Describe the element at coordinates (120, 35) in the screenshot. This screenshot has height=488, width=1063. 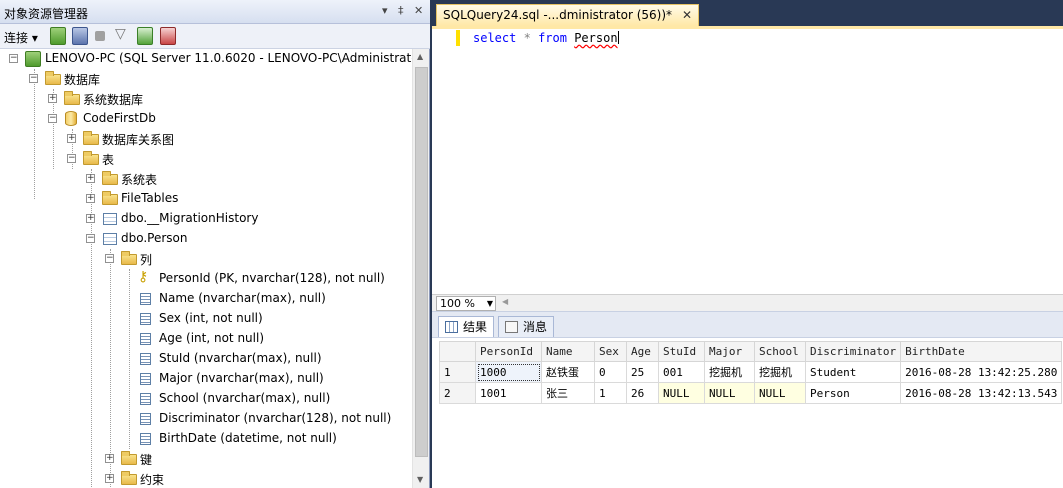
I see `filter-icon: ▽` at that location.